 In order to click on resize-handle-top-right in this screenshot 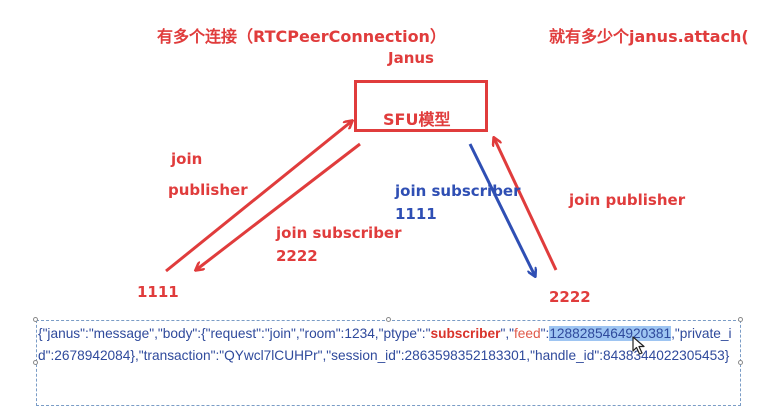, I will do `click(740, 319)`.